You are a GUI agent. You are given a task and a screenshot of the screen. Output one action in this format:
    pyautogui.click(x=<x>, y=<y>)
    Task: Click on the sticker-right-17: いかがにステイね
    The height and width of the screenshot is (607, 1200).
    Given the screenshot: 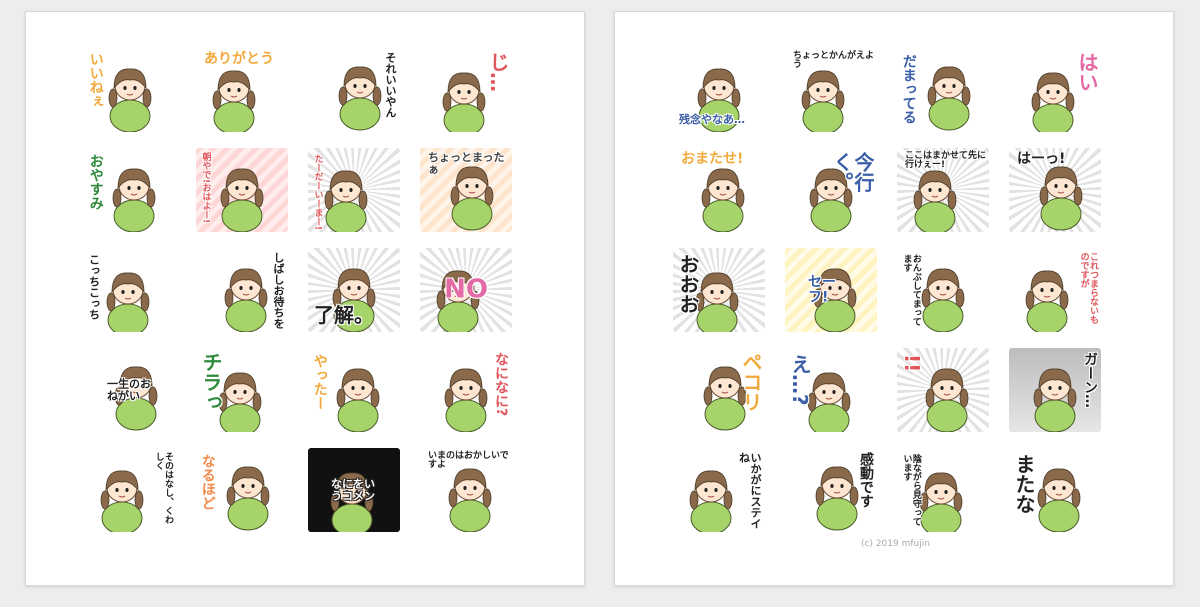 What is the action you would take?
    pyautogui.click(x=719, y=490)
    